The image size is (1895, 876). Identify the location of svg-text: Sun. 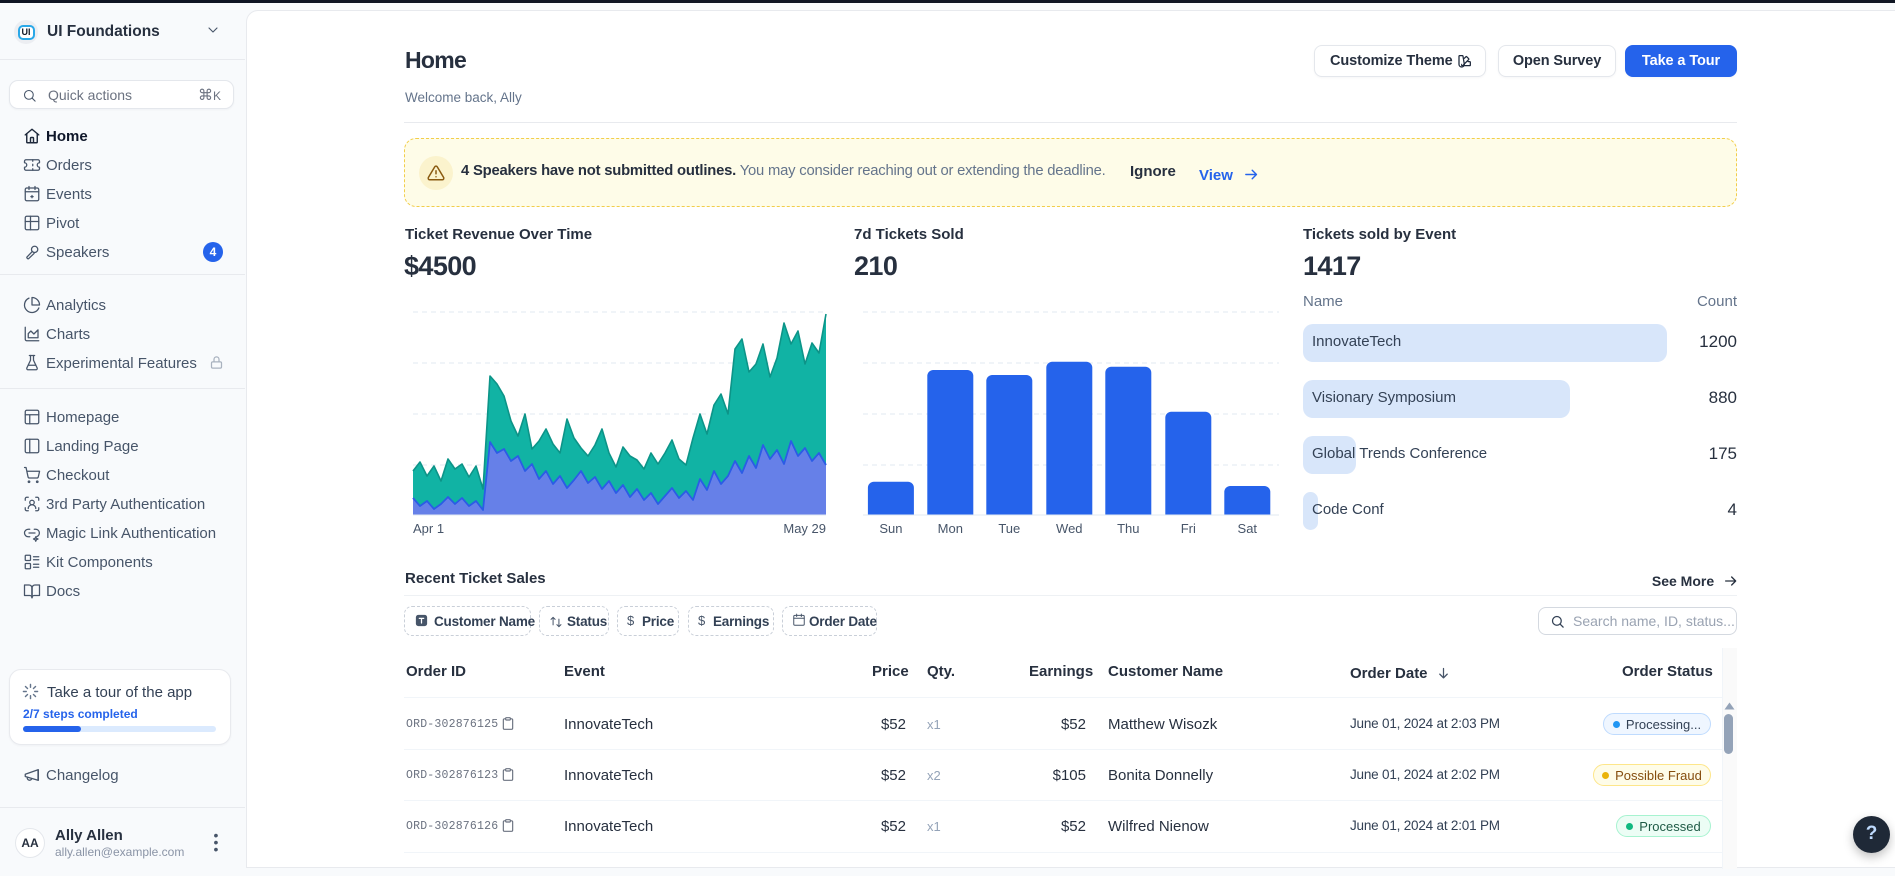
(890, 528).